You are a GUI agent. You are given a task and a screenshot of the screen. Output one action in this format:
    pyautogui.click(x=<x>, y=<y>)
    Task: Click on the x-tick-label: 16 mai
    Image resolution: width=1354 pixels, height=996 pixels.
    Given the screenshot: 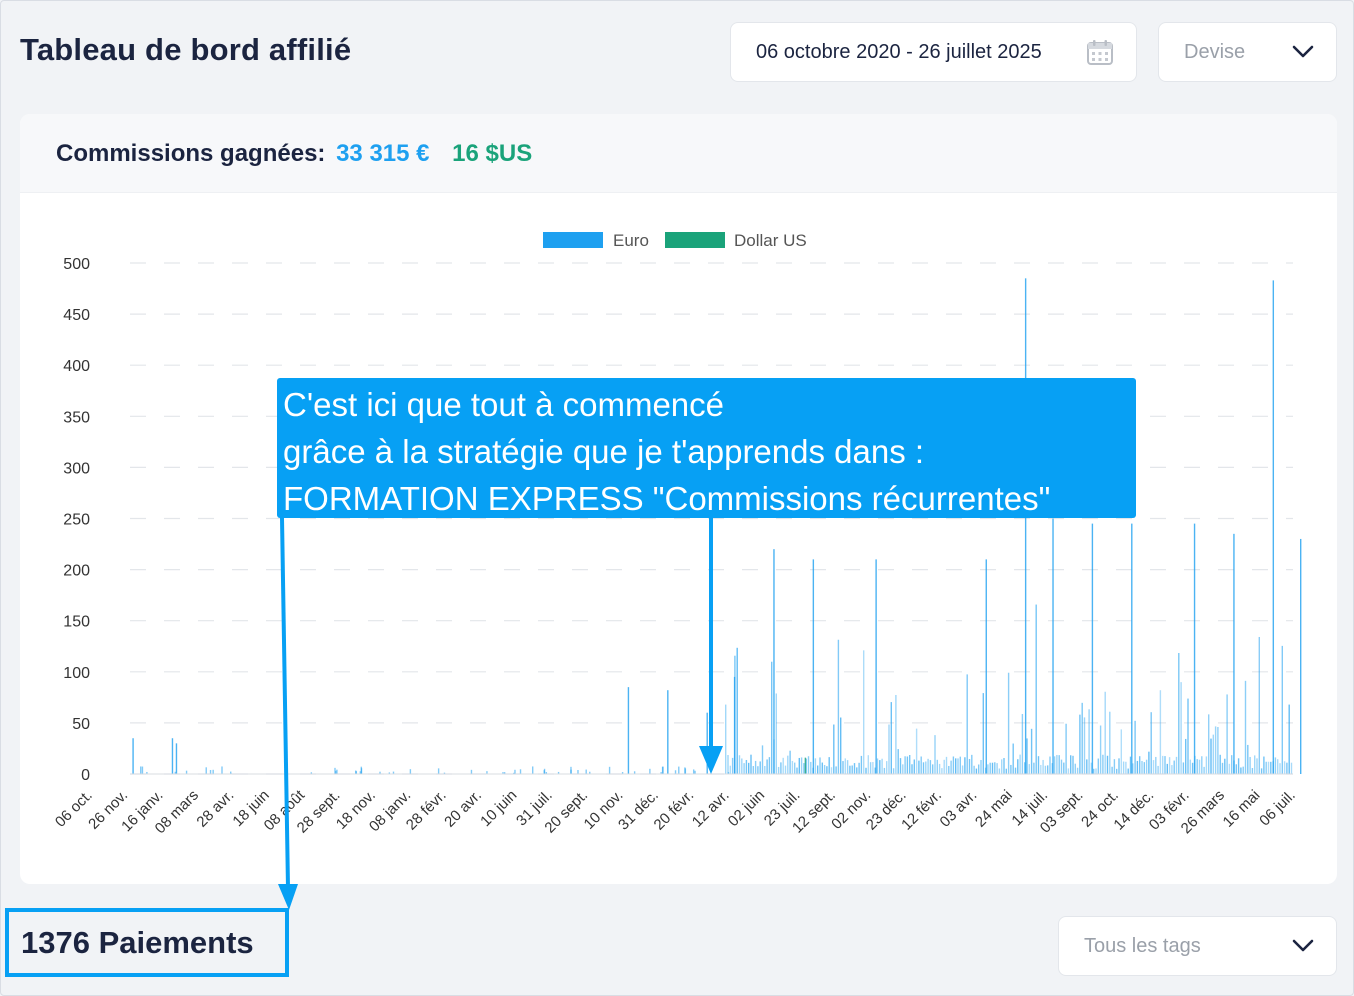 What is the action you would take?
    pyautogui.click(x=1242, y=809)
    